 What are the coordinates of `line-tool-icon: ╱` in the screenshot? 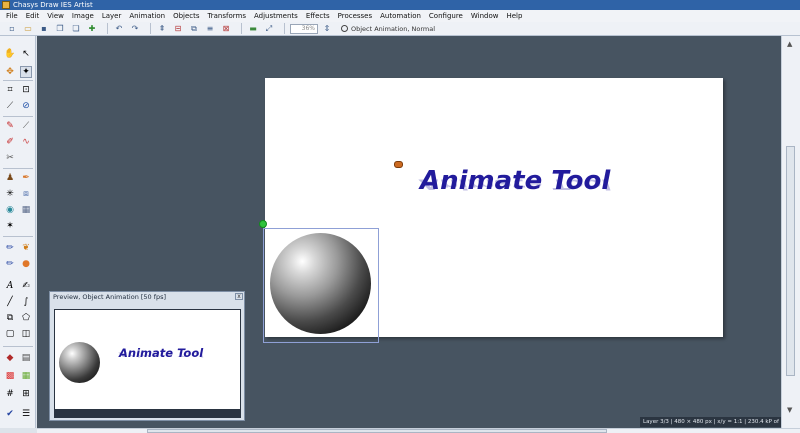 It's located at (10, 302).